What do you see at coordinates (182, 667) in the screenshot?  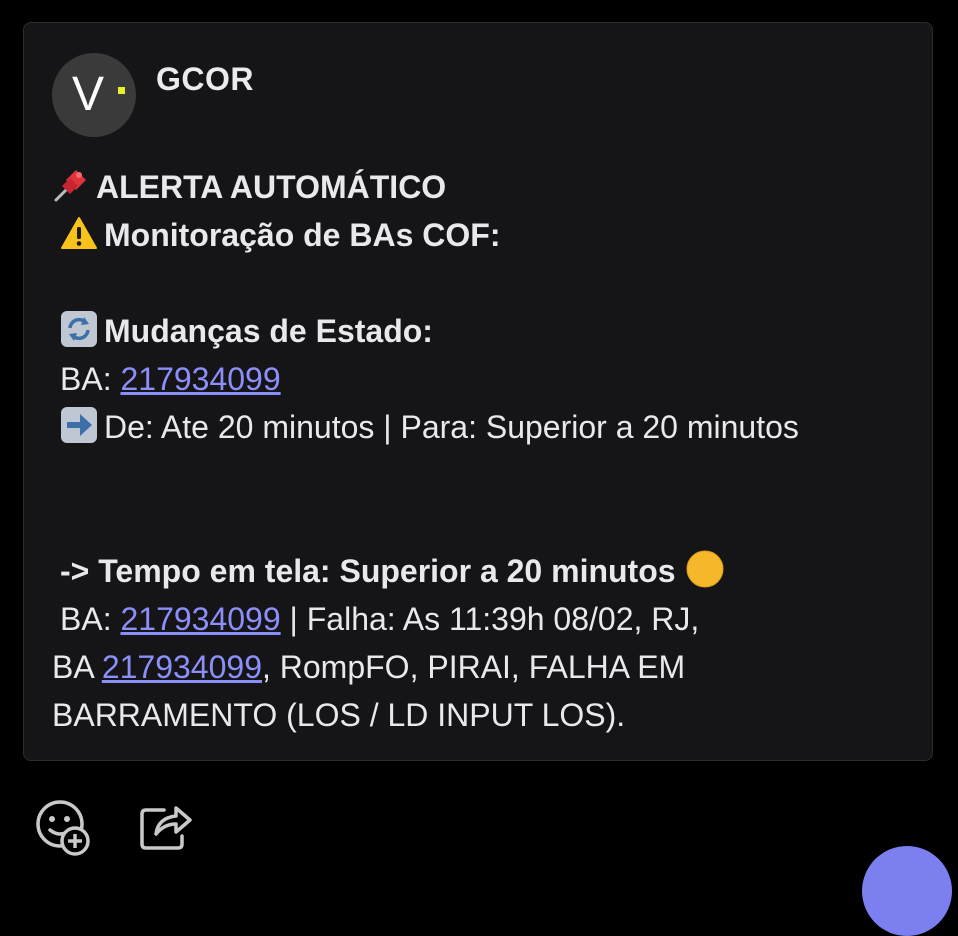 I see `detail-ba-link: 217934099` at bounding box center [182, 667].